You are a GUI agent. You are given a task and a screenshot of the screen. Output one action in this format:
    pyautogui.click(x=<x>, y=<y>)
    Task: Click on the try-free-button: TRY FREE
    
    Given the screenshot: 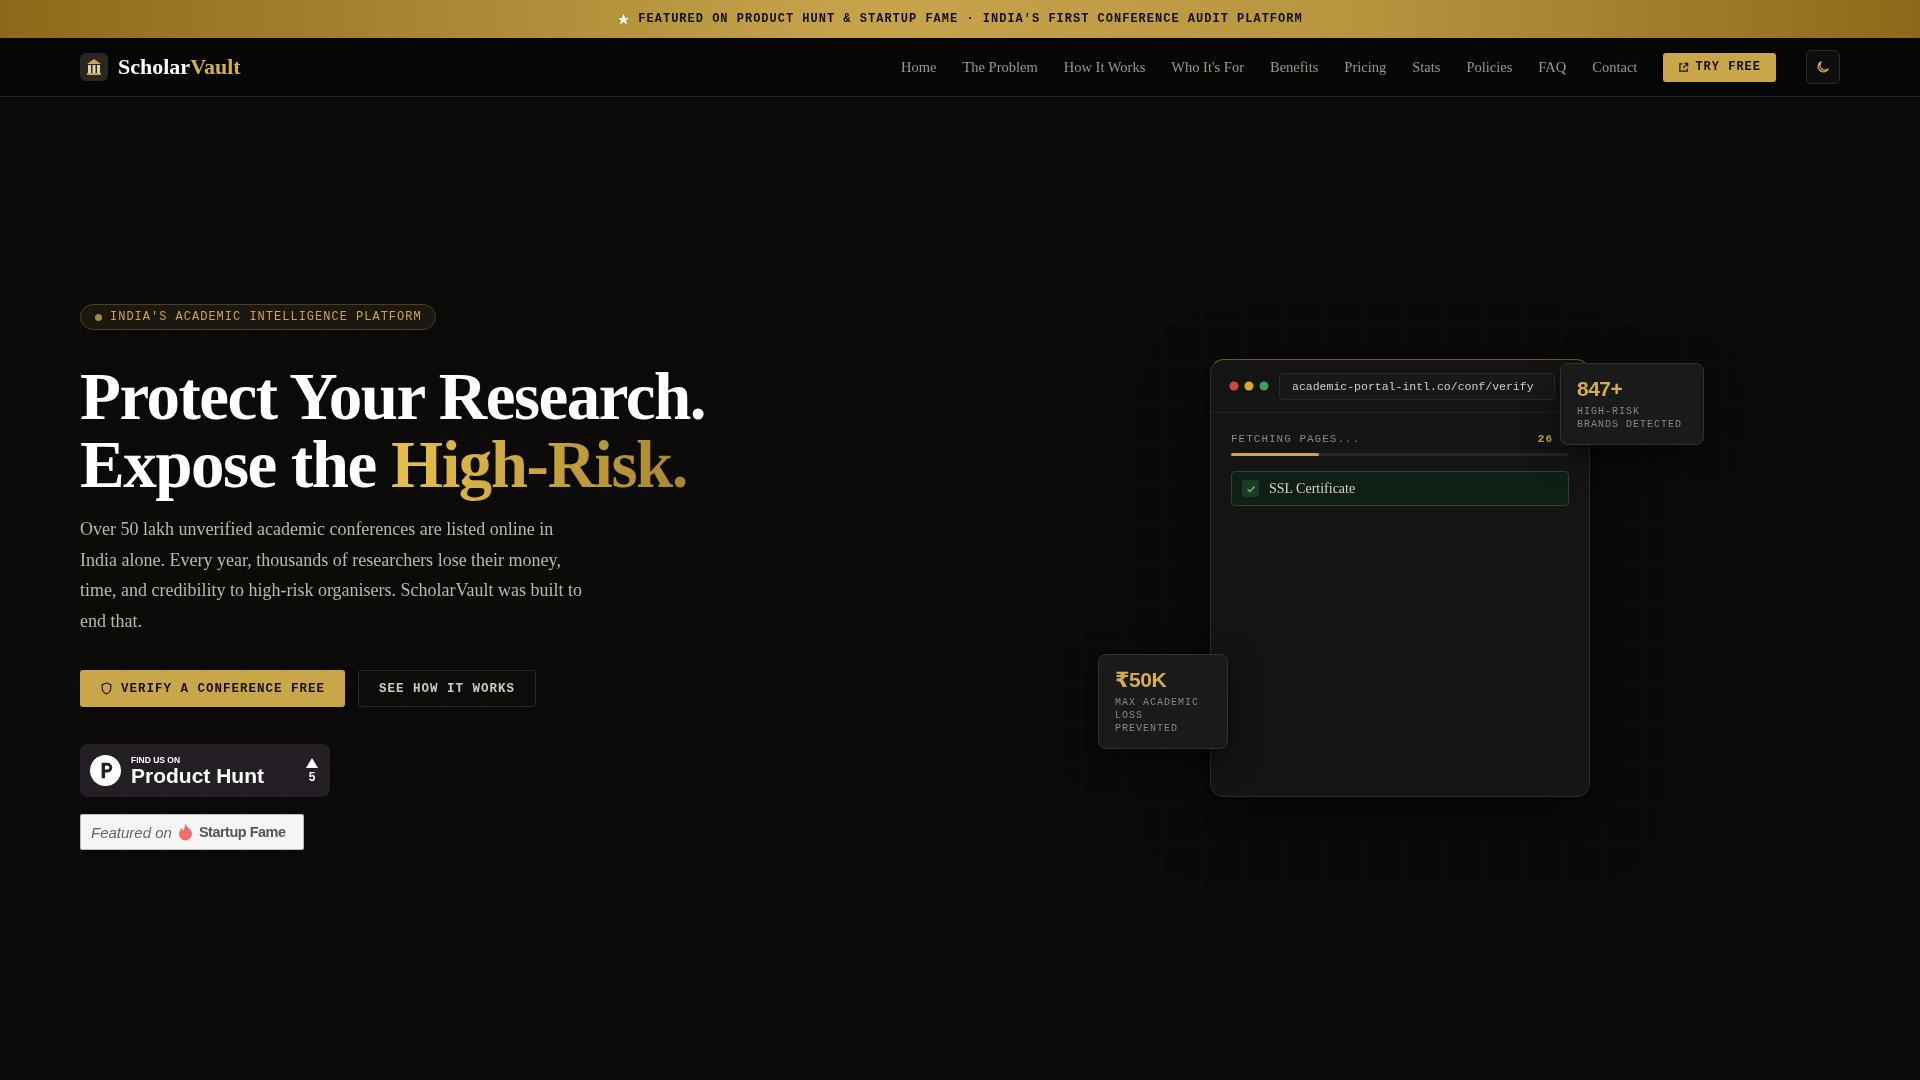 What is the action you would take?
    pyautogui.click(x=1719, y=67)
    